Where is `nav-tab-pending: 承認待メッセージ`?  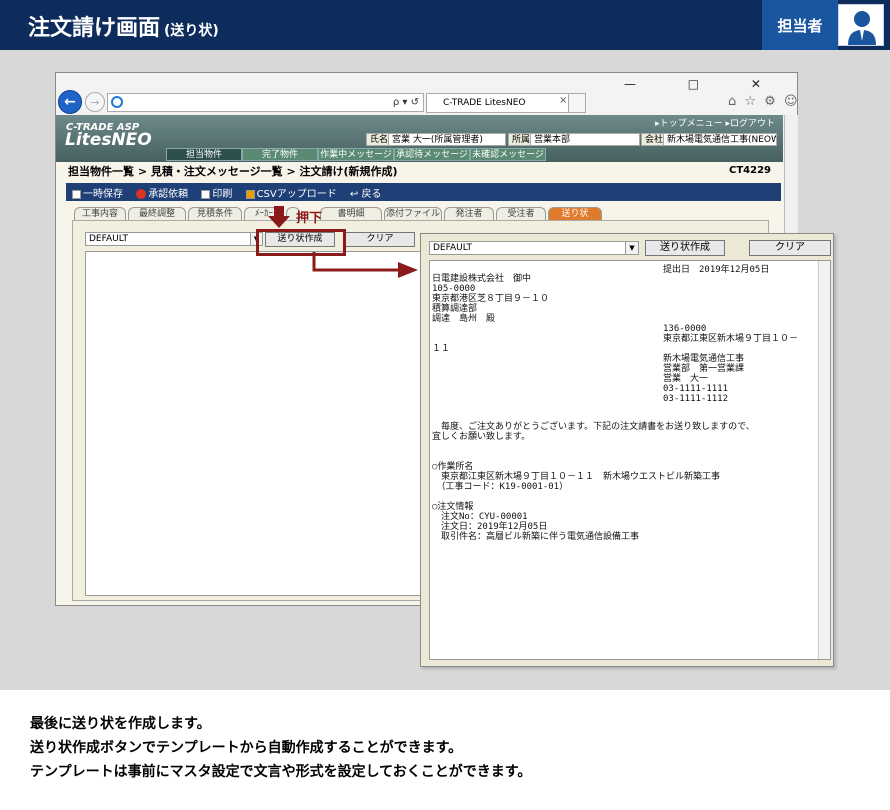
nav-tab-pending: 承認待メッセージ is located at coordinates (432, 154).